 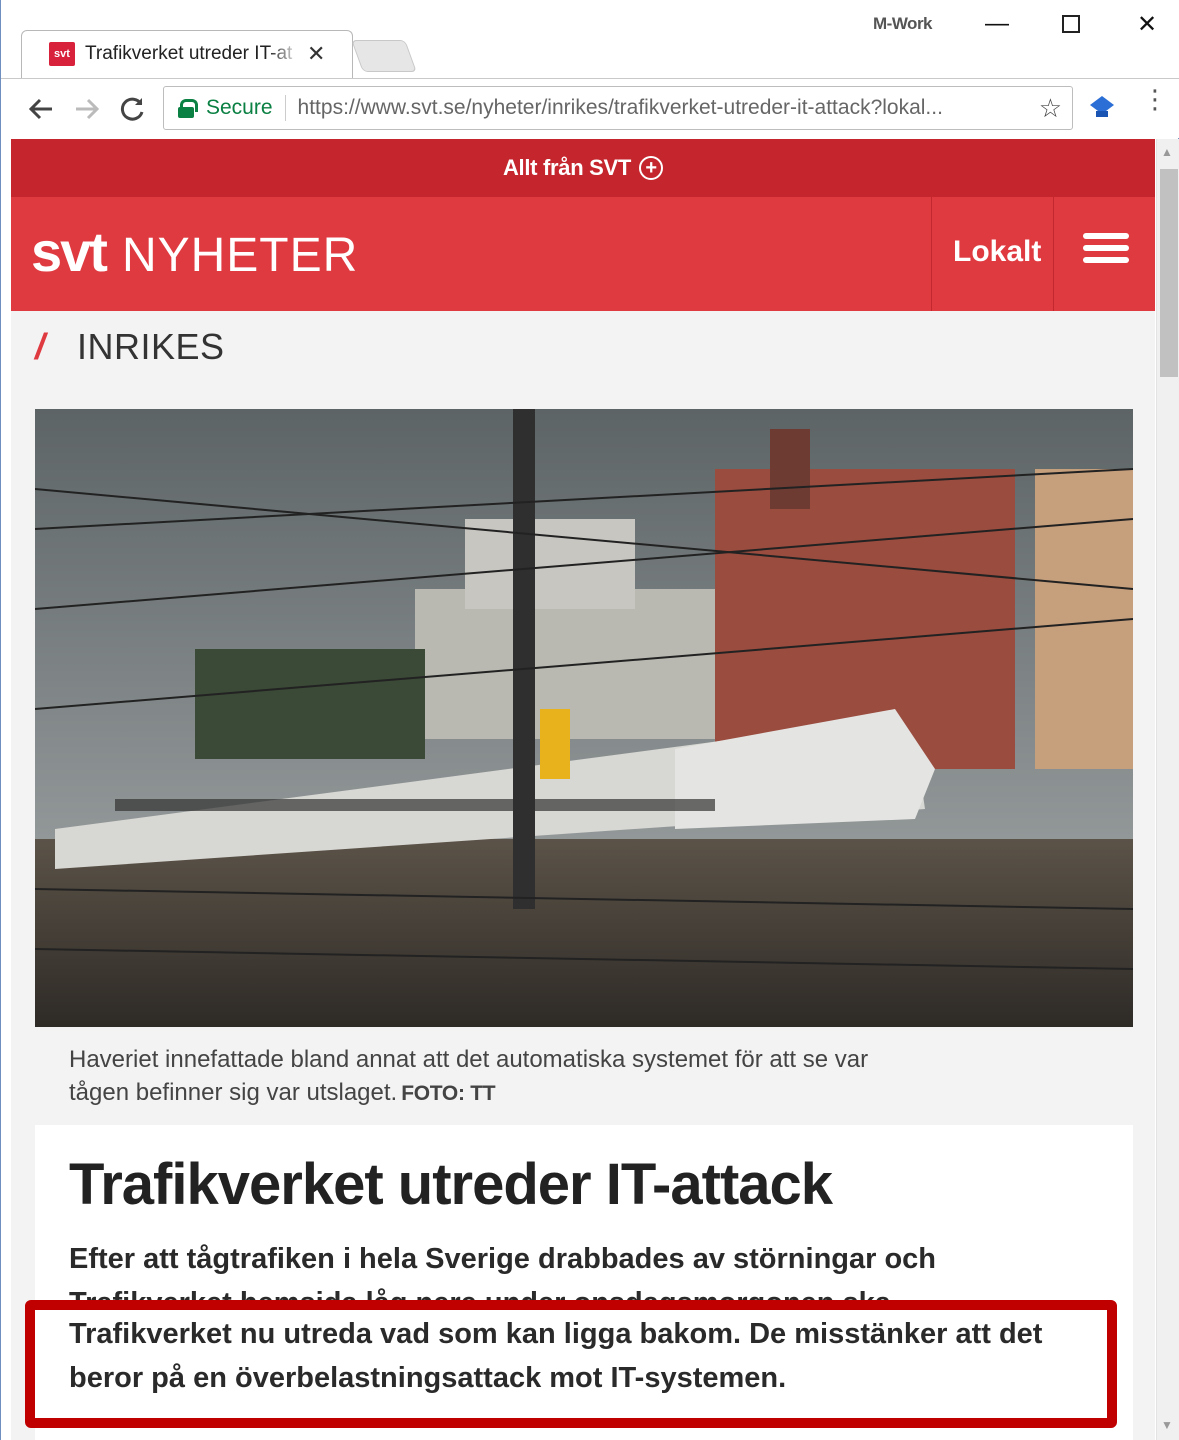 I want to click on tab-title: Trafikverket utreder IT-at, so click(x=189, y=53).